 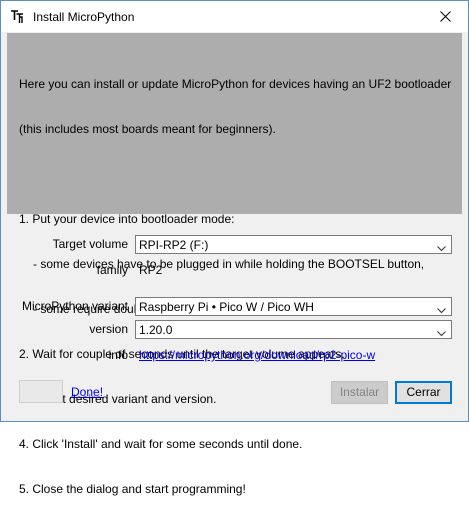 I want to click on version-label: version, so click(x=108, y=329).